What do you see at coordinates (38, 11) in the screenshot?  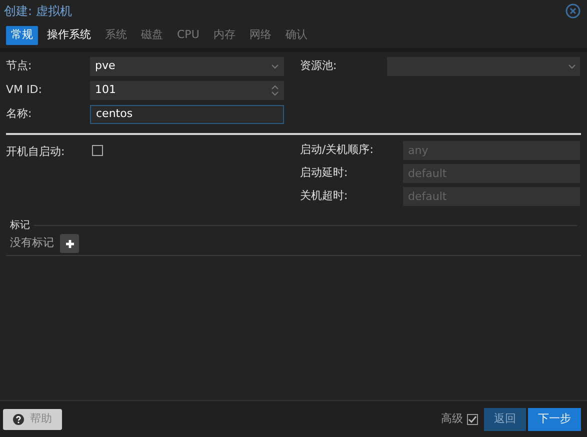 I see `window-title: 创建: 虚拟机` at bounding box center [38, 11].